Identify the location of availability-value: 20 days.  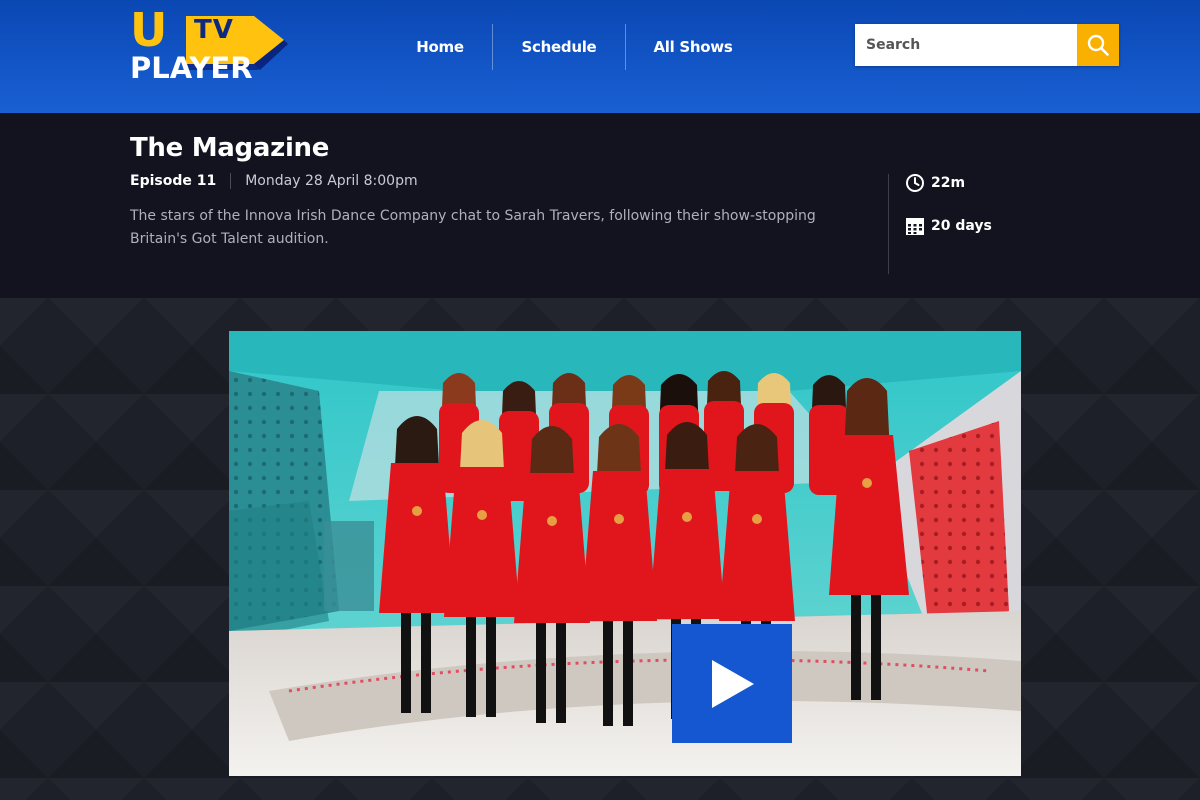
(961, 226).